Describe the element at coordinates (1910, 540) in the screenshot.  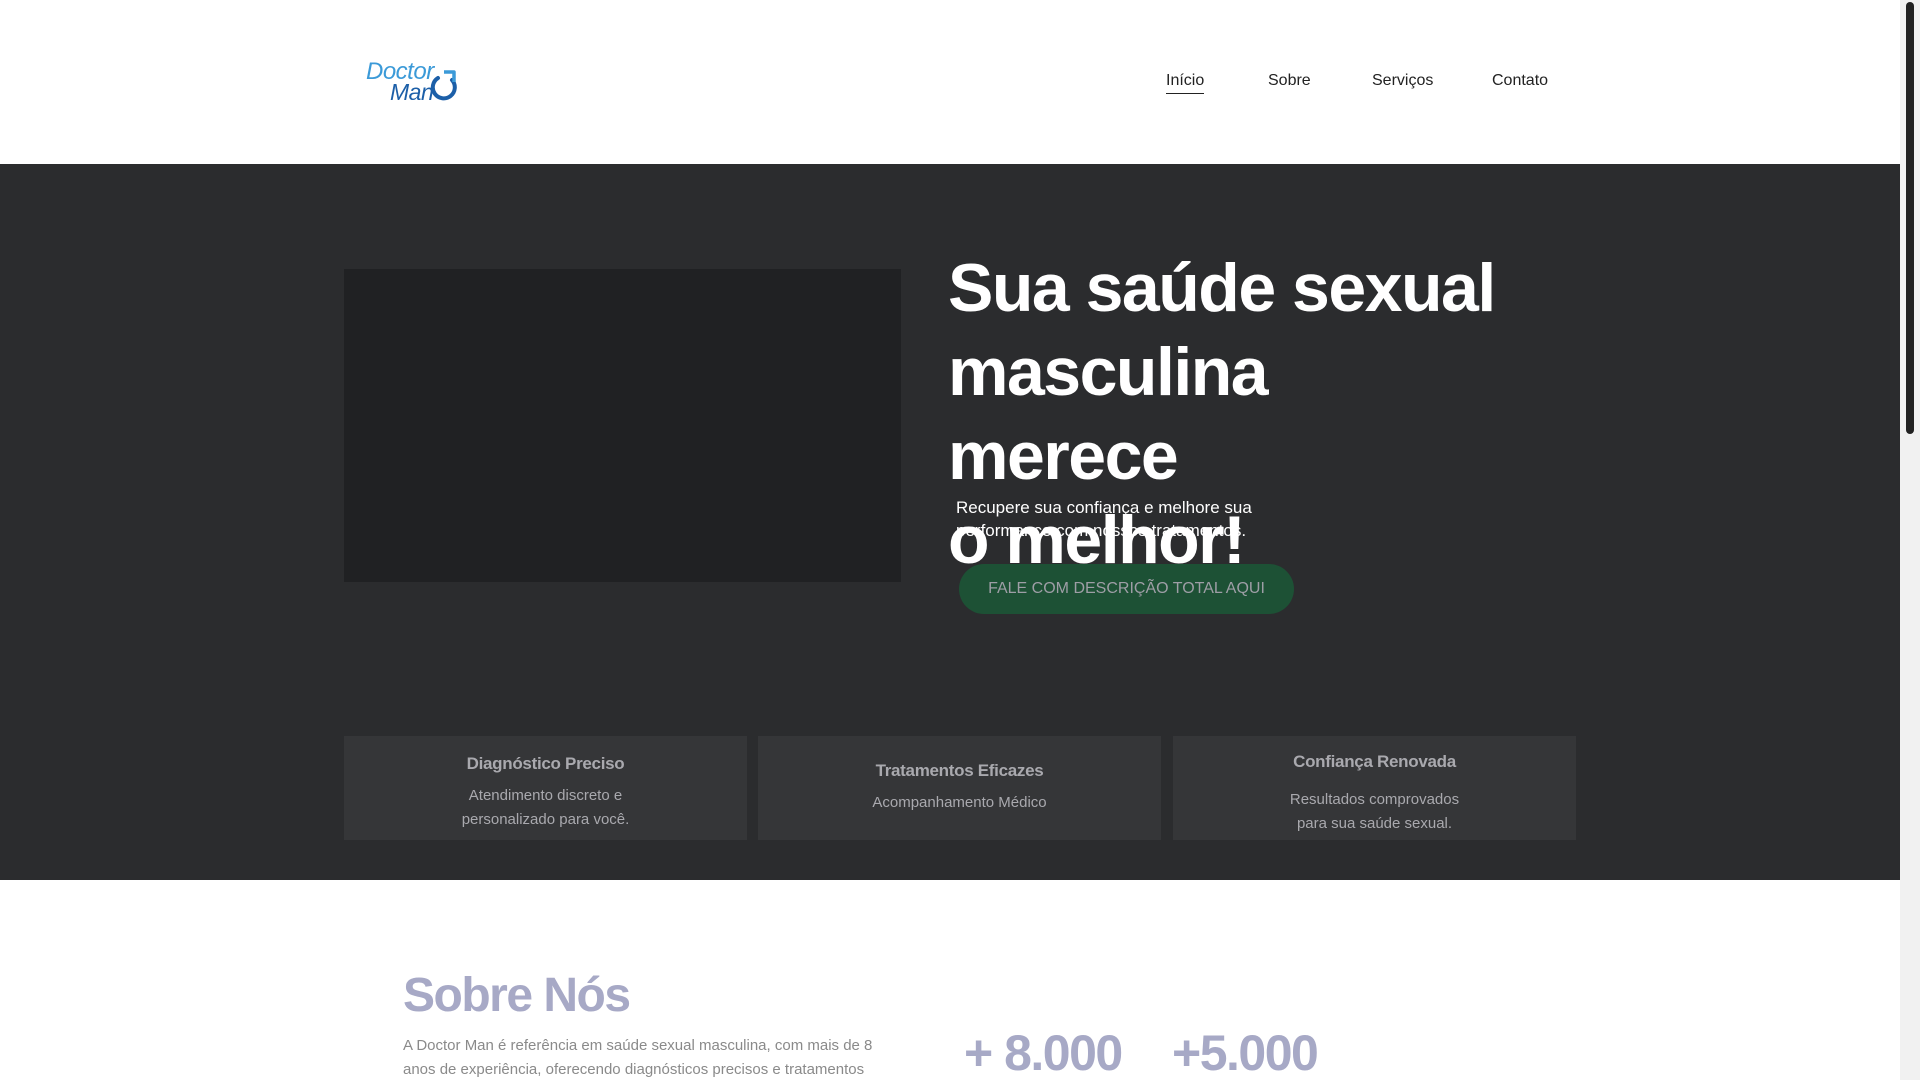
I see `page-scrollbar` at that location.